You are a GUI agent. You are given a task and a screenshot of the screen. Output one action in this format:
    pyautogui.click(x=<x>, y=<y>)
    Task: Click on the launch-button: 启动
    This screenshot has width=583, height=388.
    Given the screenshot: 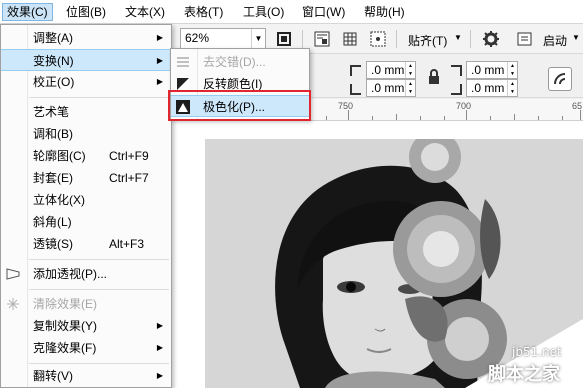 What is the action you would take?
    pyautogui.click(x=555, y=40)
    